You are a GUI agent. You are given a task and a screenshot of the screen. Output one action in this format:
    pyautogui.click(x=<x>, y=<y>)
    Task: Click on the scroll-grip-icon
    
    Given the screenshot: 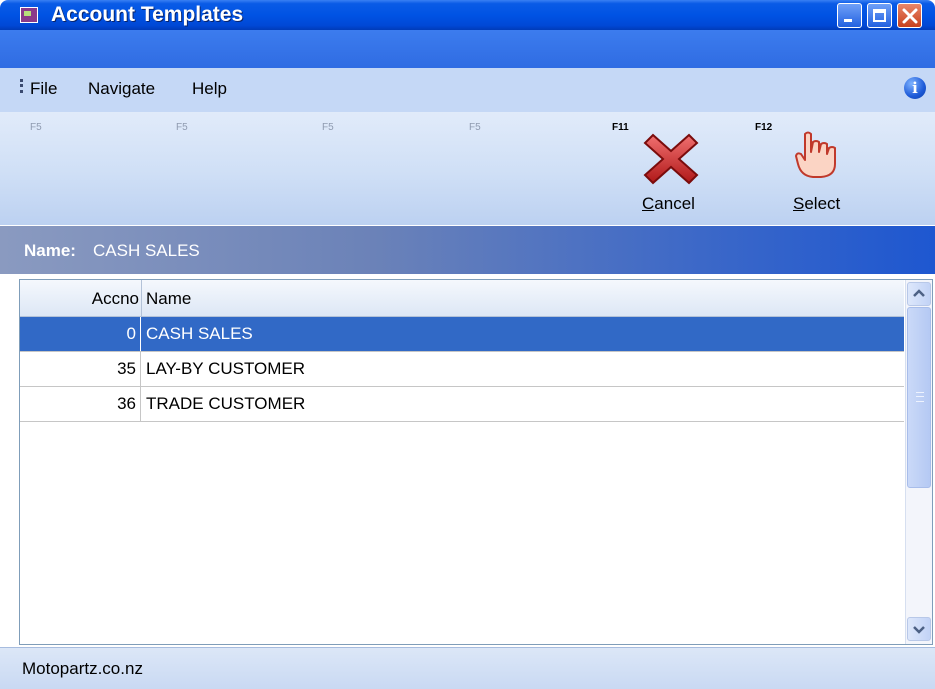 What is the action you would take?
    pyautogui.click(x=920, y=397)
    